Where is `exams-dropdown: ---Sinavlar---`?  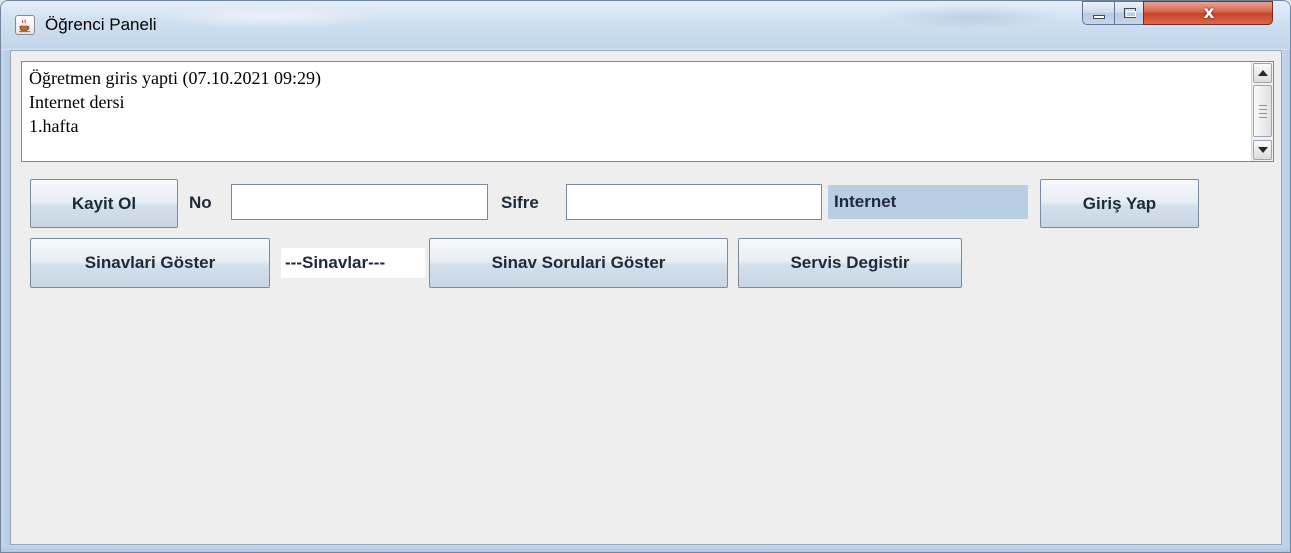 exams-dropdown: ---Sinavlar--- is located at coordinates (353, 263).